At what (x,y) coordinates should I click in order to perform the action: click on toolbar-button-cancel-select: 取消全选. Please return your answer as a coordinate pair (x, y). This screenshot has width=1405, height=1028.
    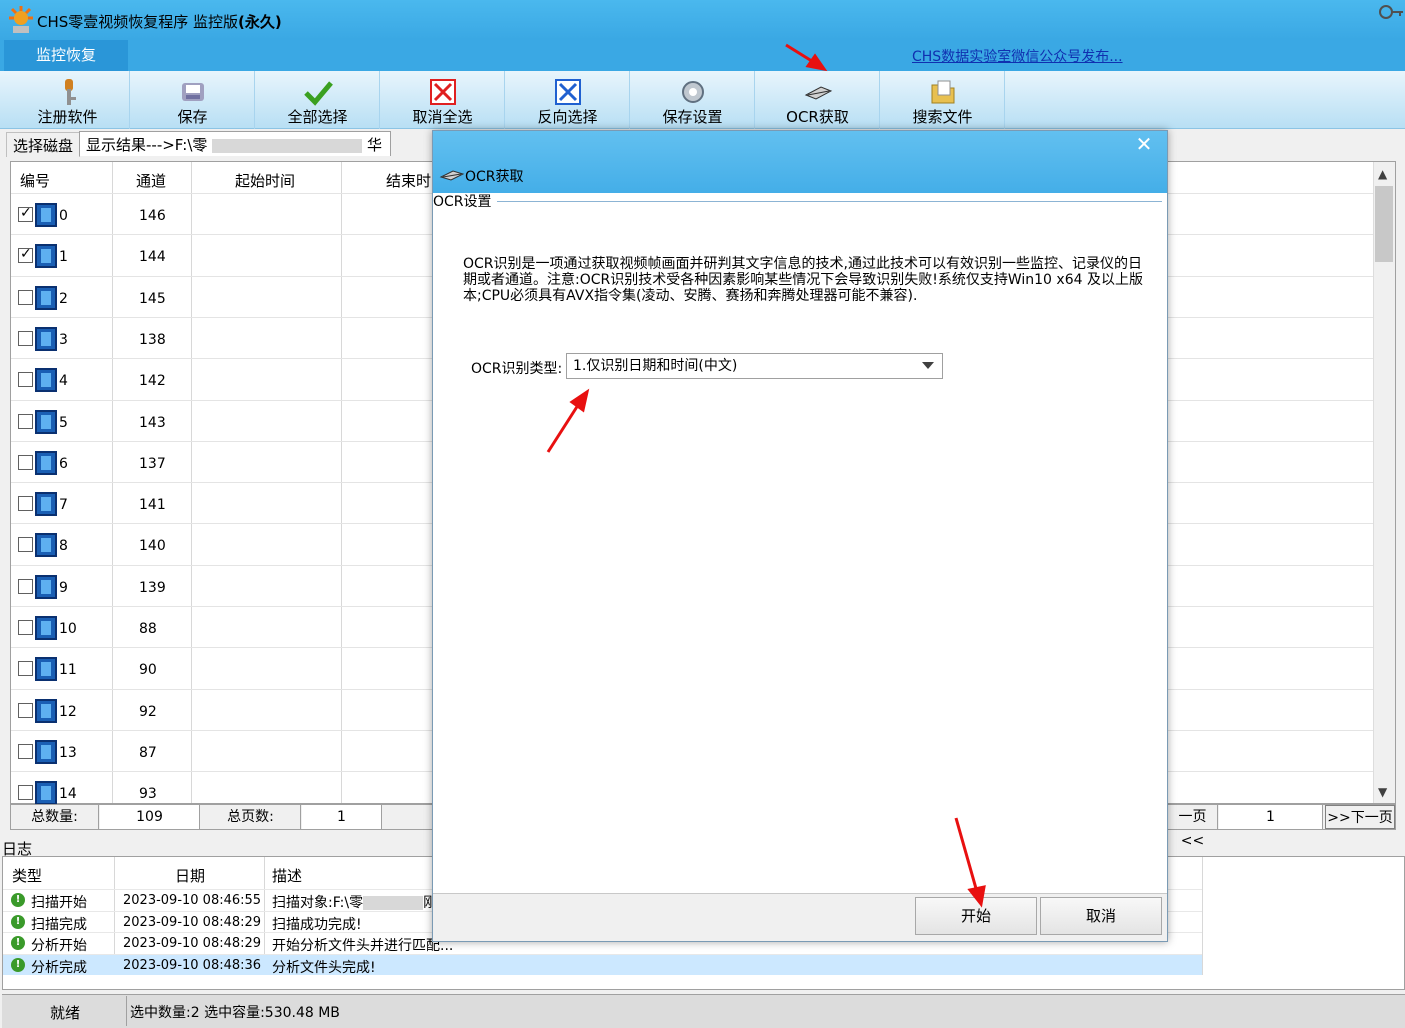
    Looking at the image, I should click on (443, 100).